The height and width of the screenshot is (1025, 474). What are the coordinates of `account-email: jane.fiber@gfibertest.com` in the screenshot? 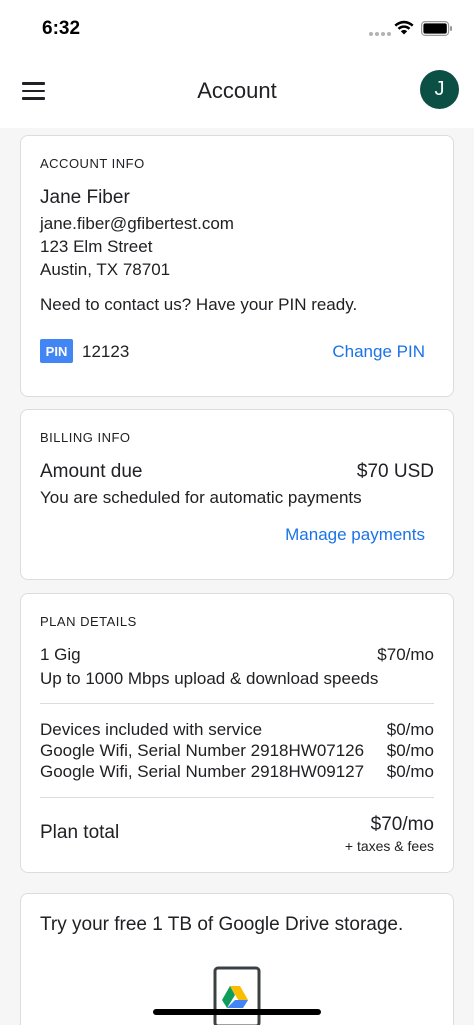 It's located at (137, 223).